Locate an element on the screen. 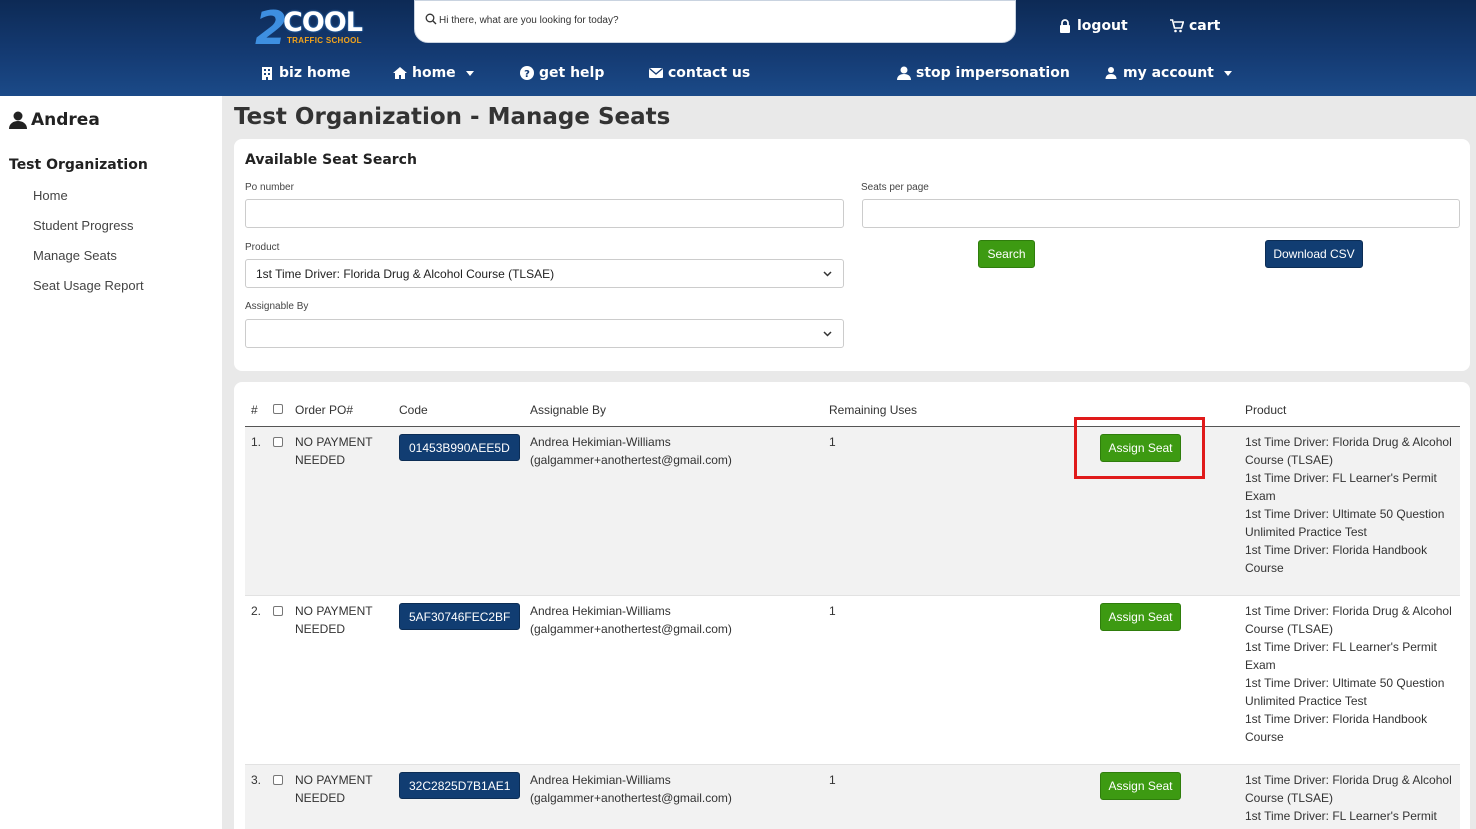 The image size is (1476, 829). sidebar-item-manage-seats: Manage Seats is located at coordinates (75, 255).